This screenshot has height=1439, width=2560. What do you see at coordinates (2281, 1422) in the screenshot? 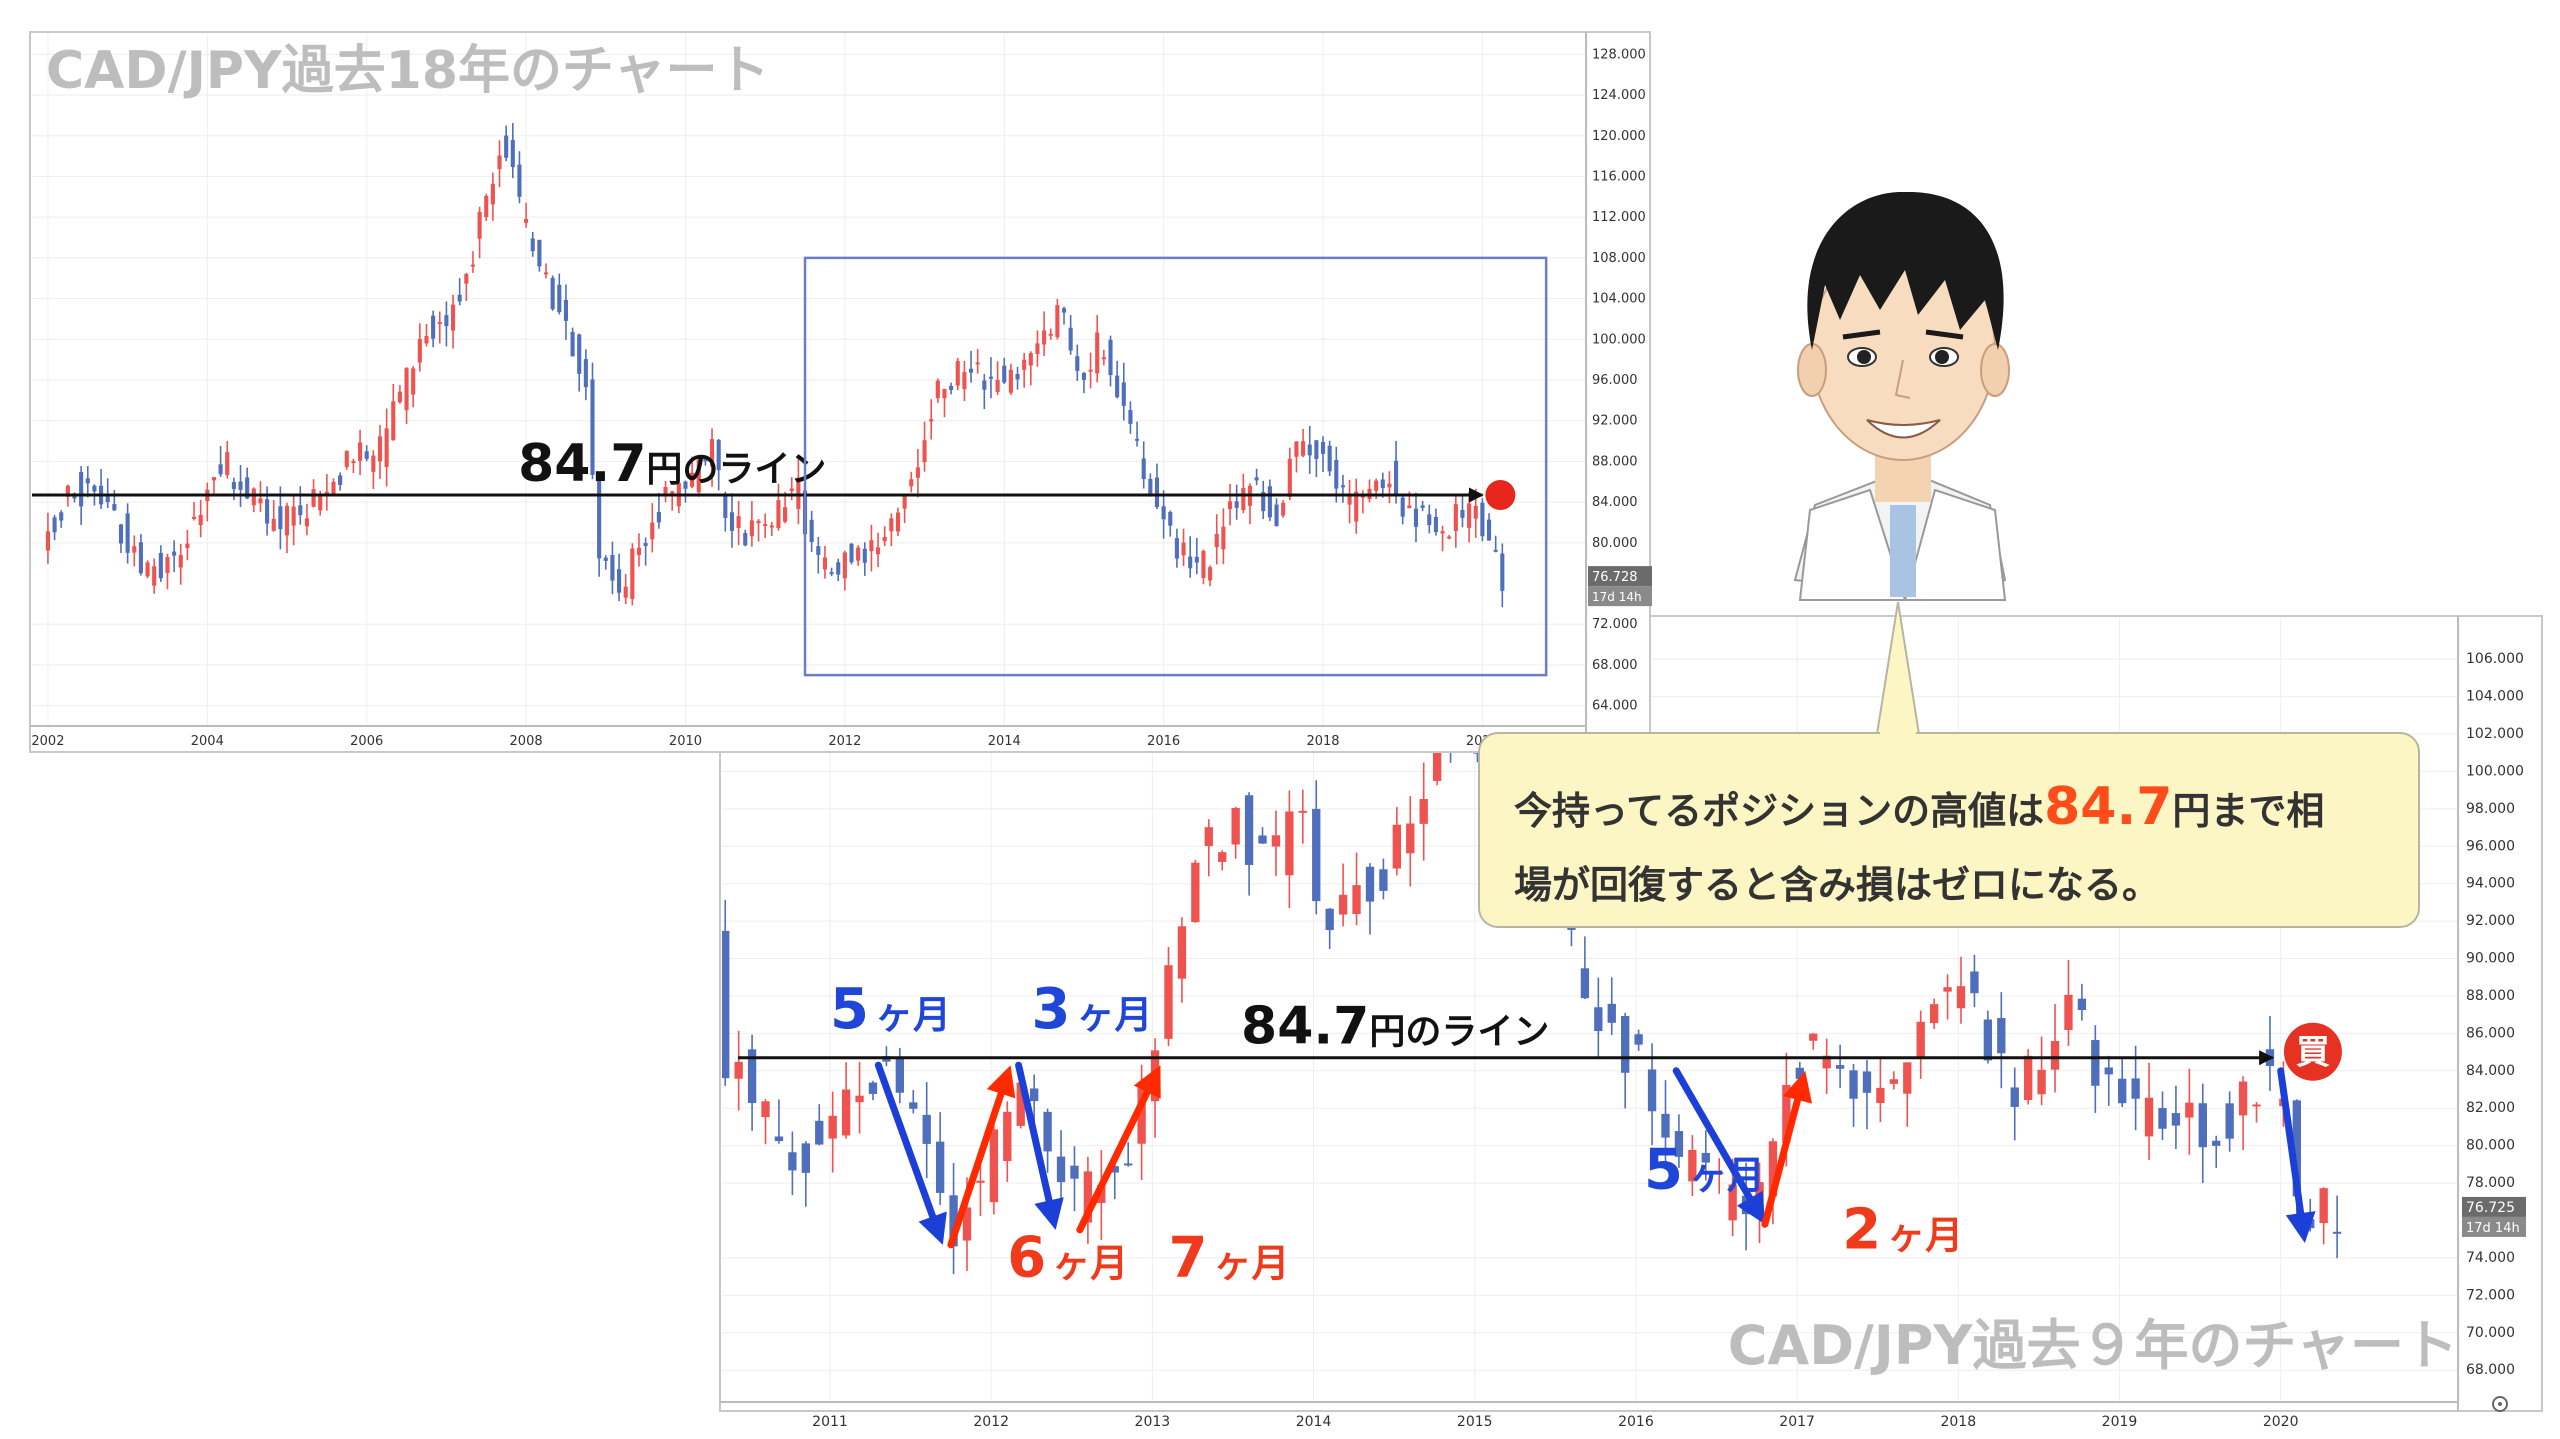
I see `x-tick-label: 2020` at bounding box center [2281, 1422].